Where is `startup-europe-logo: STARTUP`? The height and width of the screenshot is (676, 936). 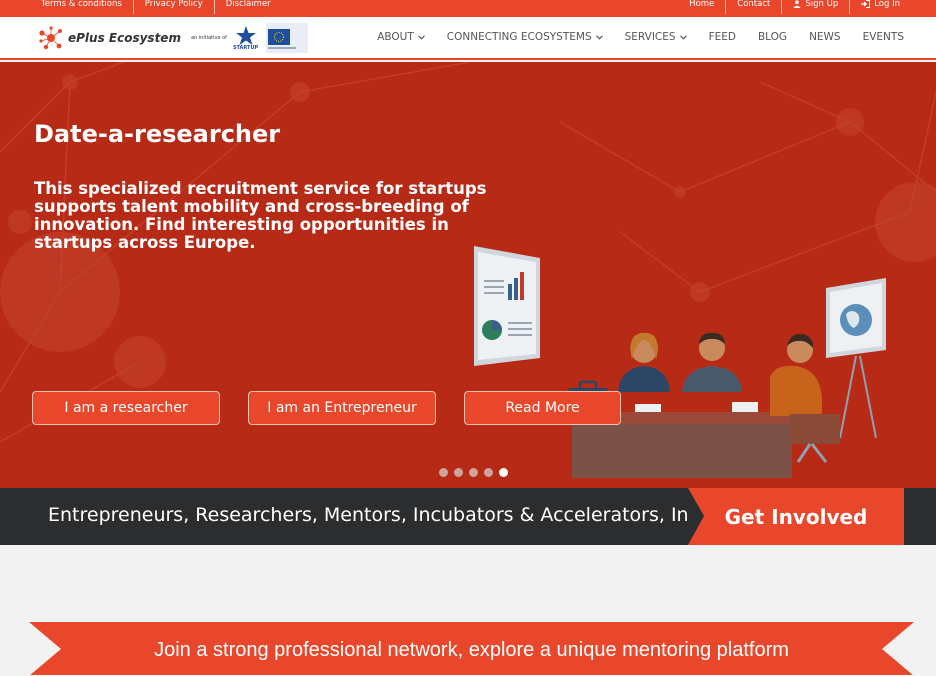
startup-europe-logo: STARTUP is located at coordinates (245, 38).